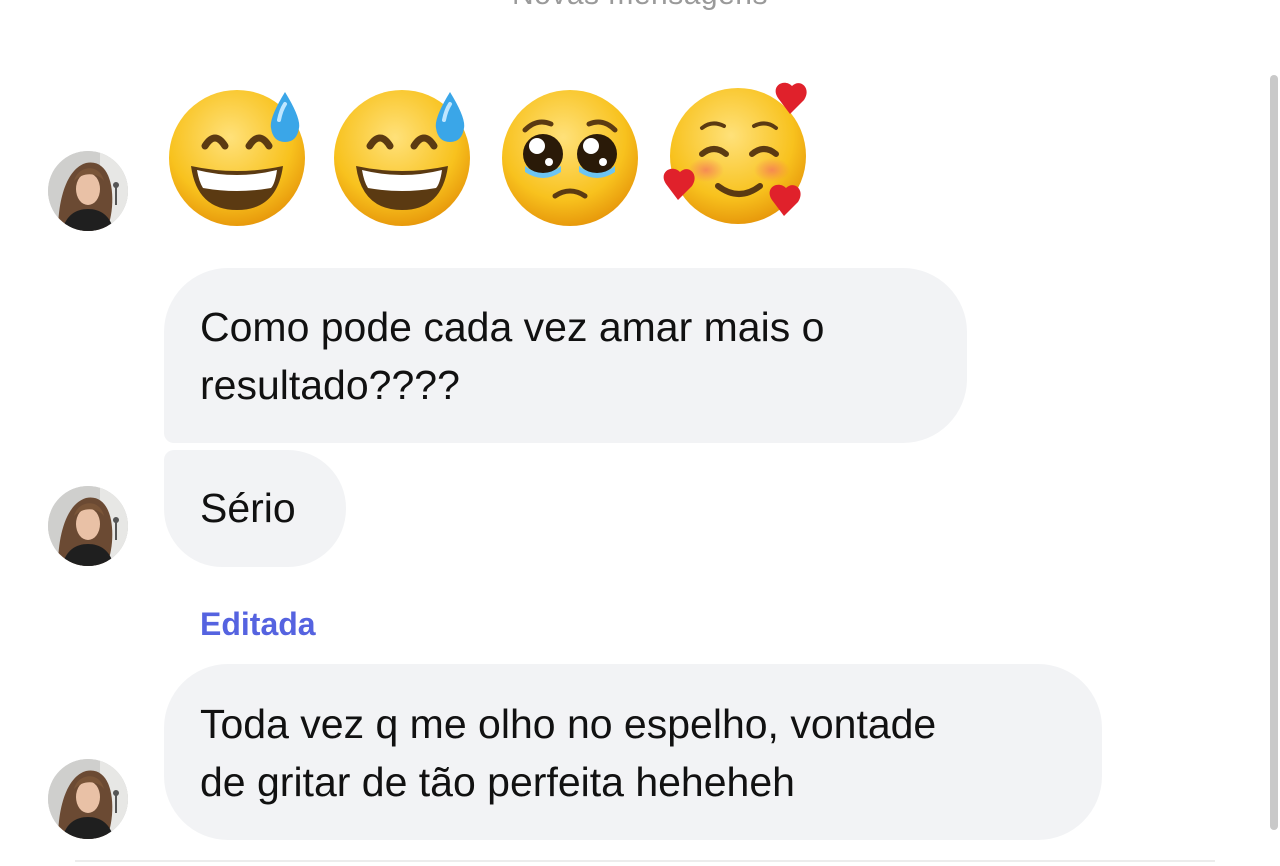  Describe the element at coordinates (570, 158) in the screenshot. I see `pleading-face-emoji` at that location.